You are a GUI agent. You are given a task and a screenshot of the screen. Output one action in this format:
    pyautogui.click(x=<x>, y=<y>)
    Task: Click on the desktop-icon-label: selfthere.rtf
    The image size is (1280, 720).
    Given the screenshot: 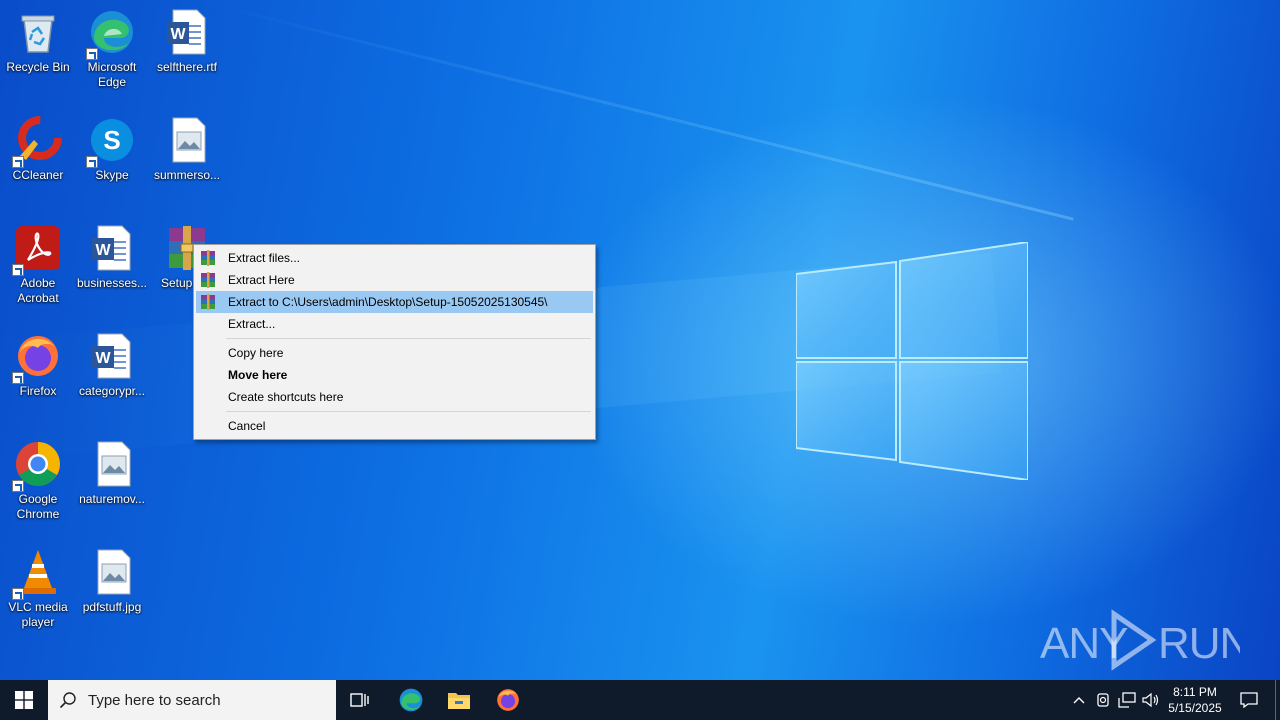 What is the action you would take?
    pyautogui.click(x=187, y=67)
    